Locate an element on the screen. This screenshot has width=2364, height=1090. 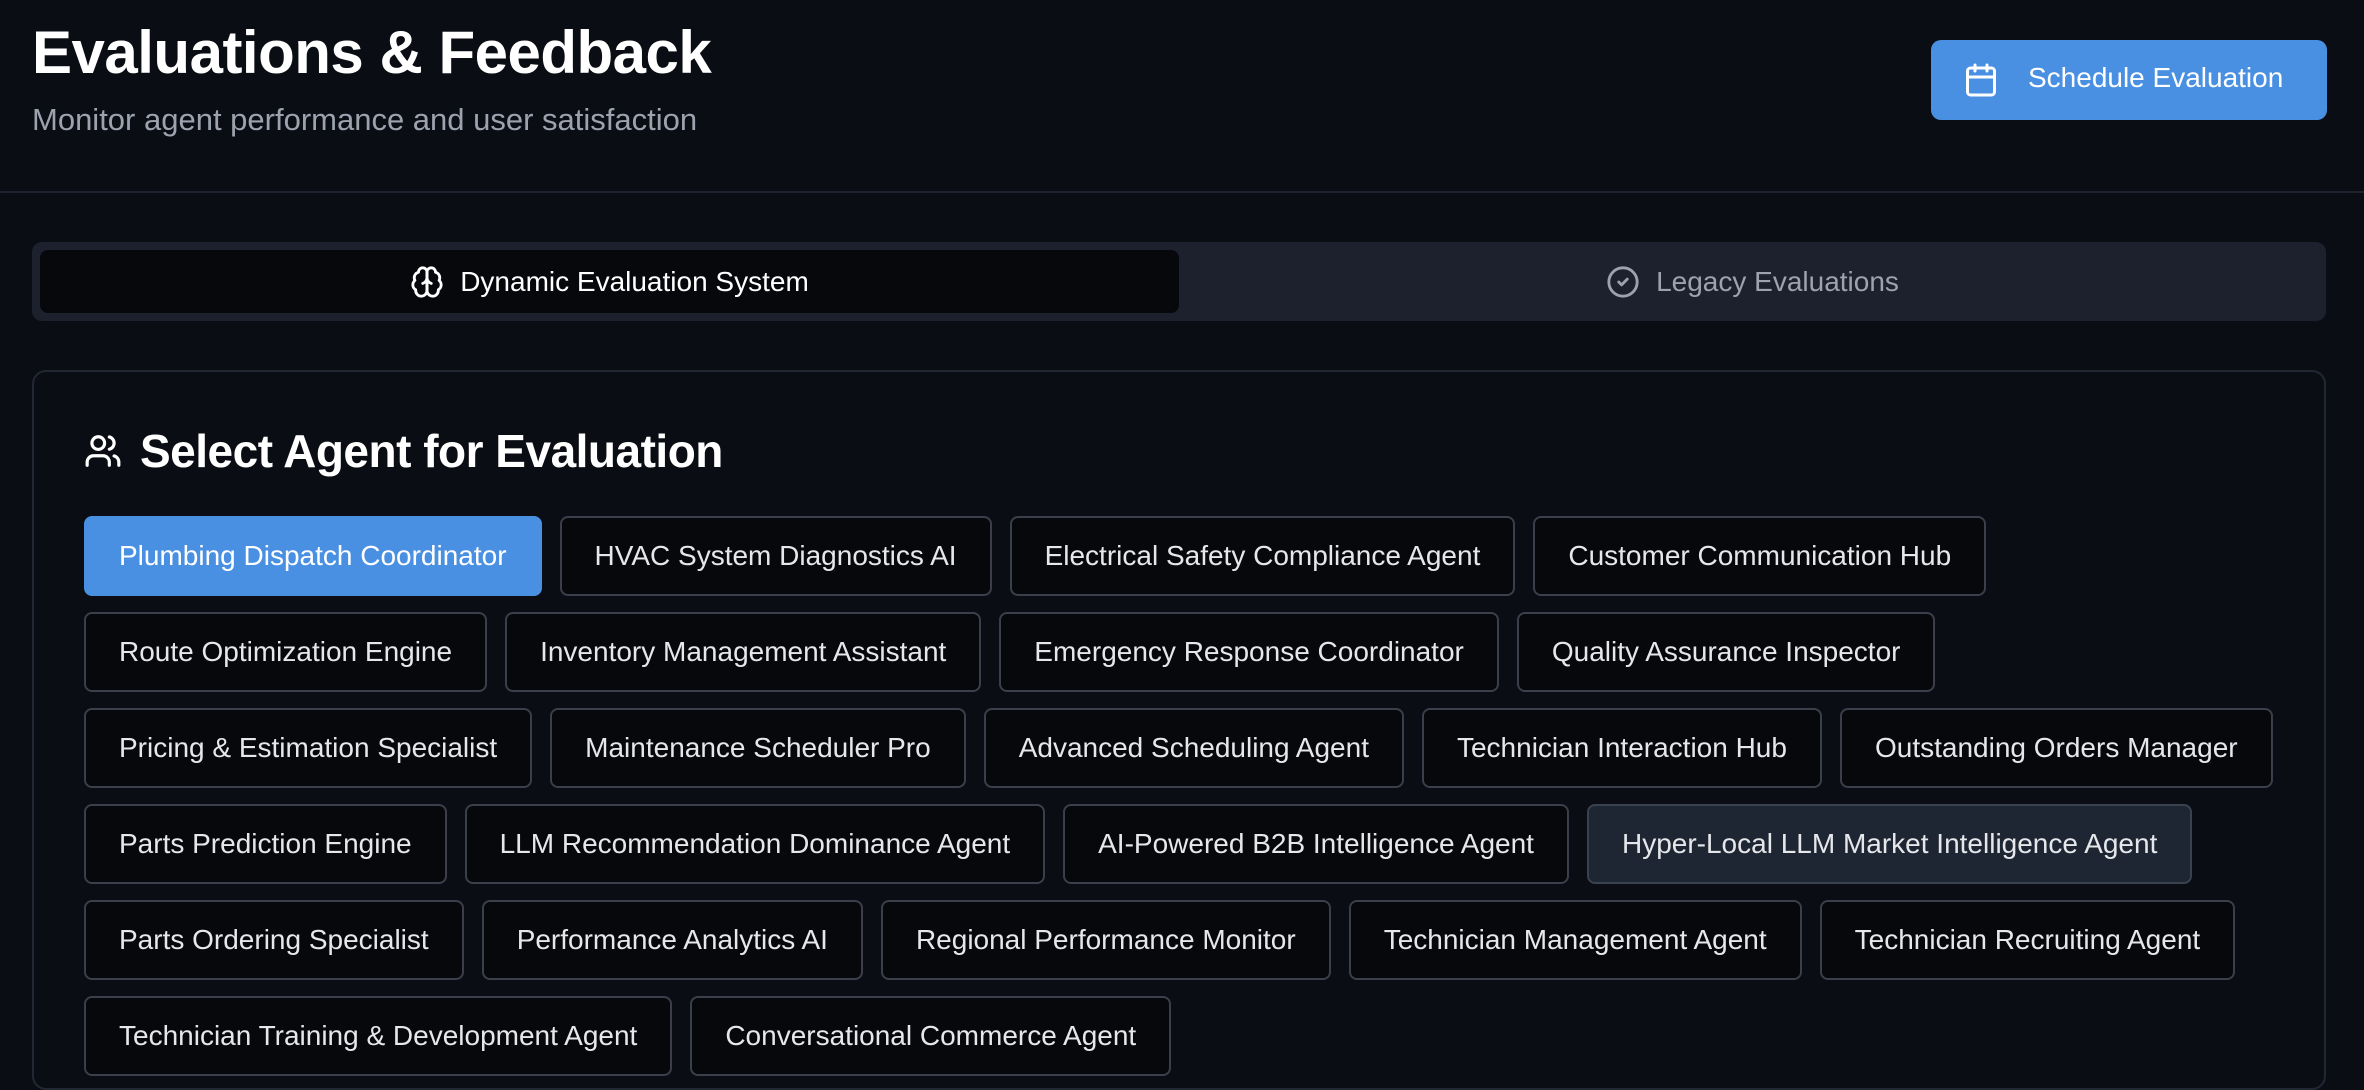
agent-button: Parts Prediction Engine is located at coordinates (265, 844).